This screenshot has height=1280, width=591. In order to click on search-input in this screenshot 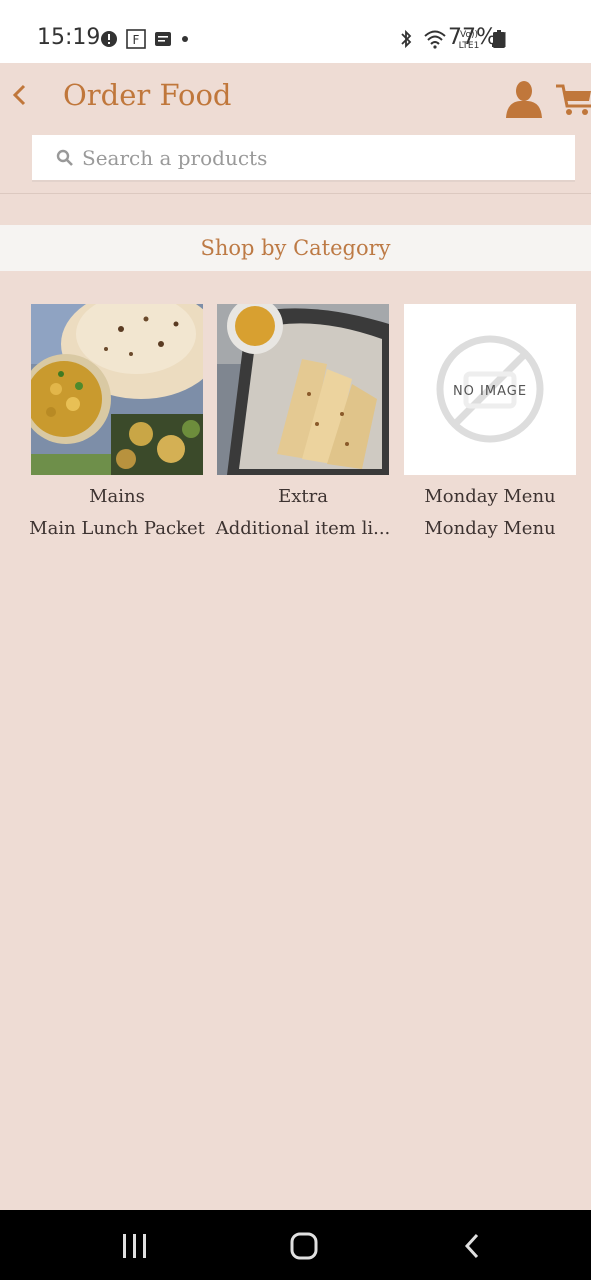, I will do `click(322, 157)`.